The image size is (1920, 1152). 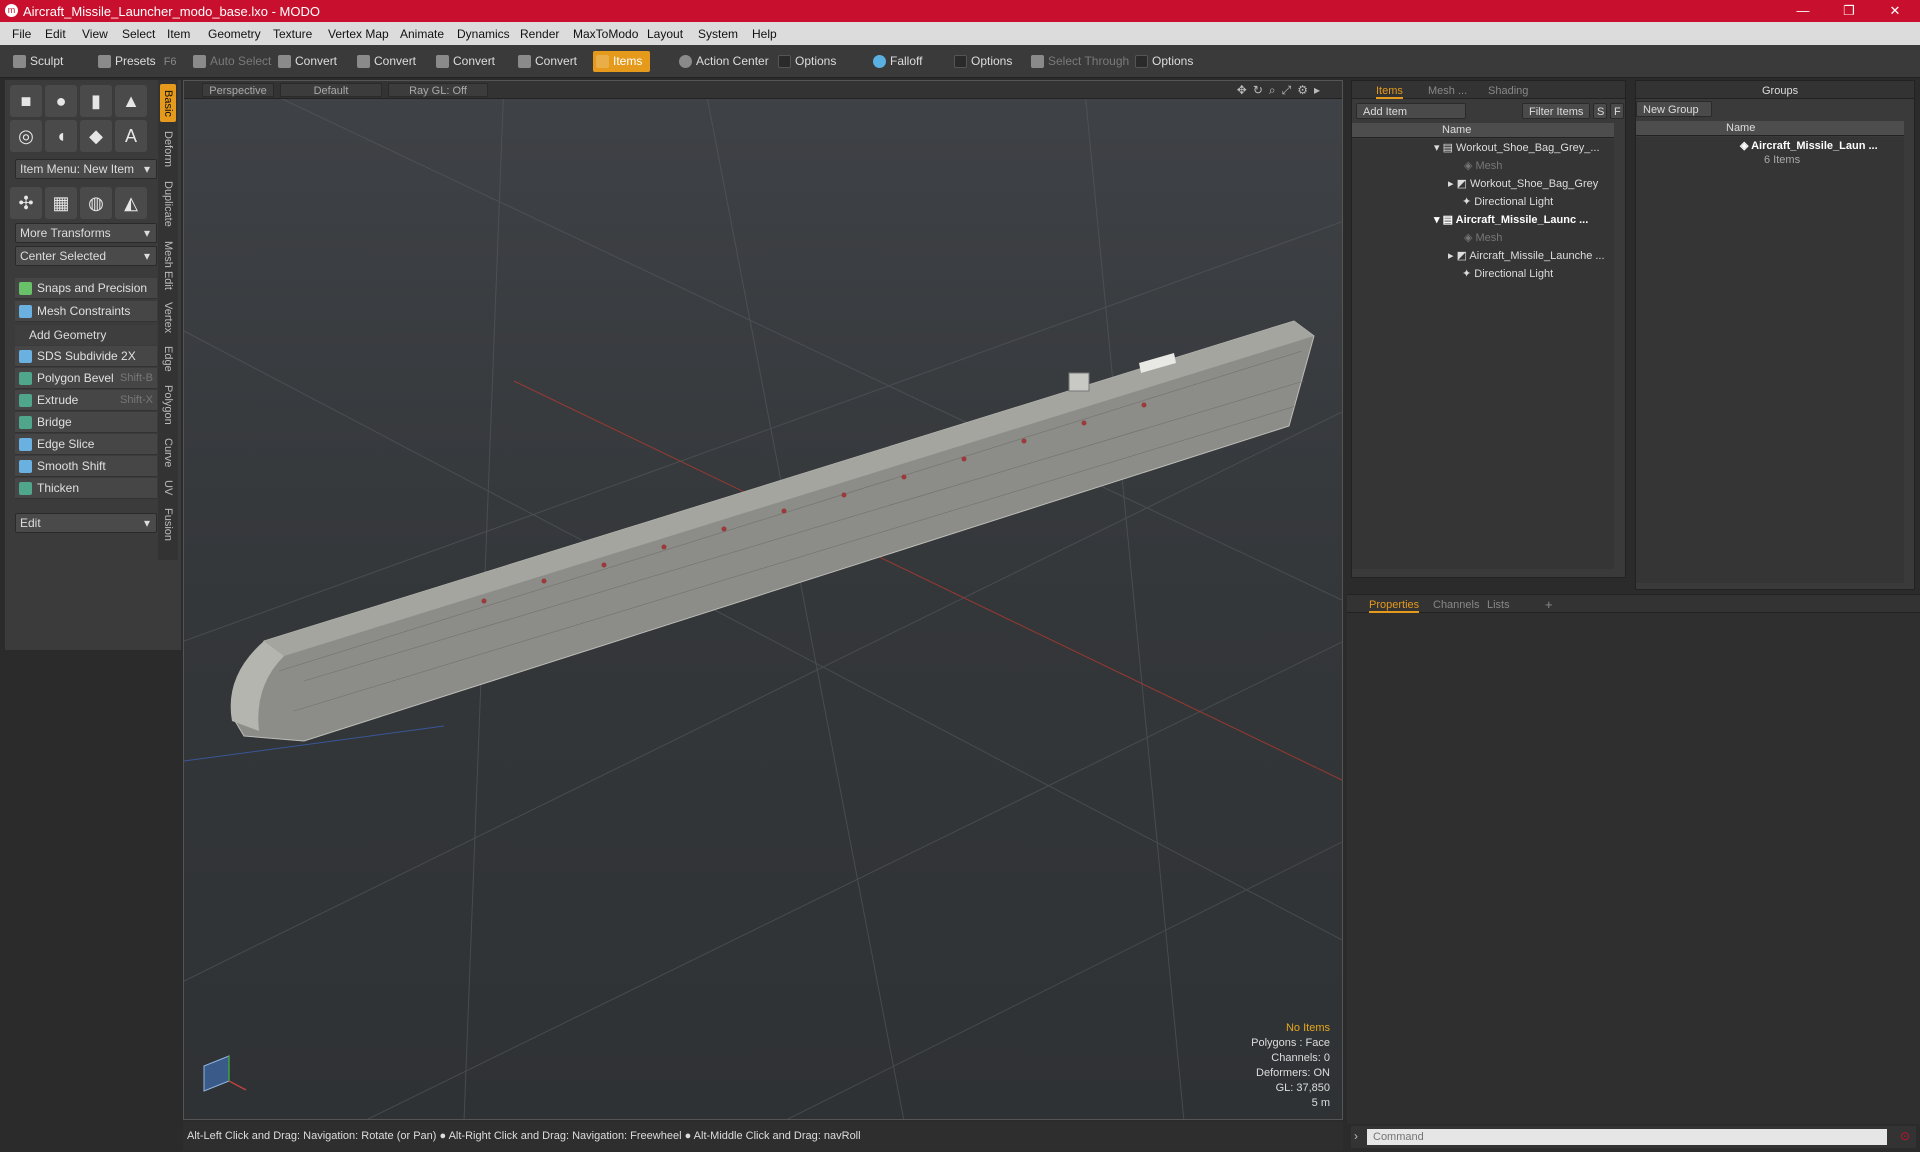 What do you see at coordinates (306, 61) in the screenshot?
I see `convert-button-1: Convert` at bounding box center [306, 61].